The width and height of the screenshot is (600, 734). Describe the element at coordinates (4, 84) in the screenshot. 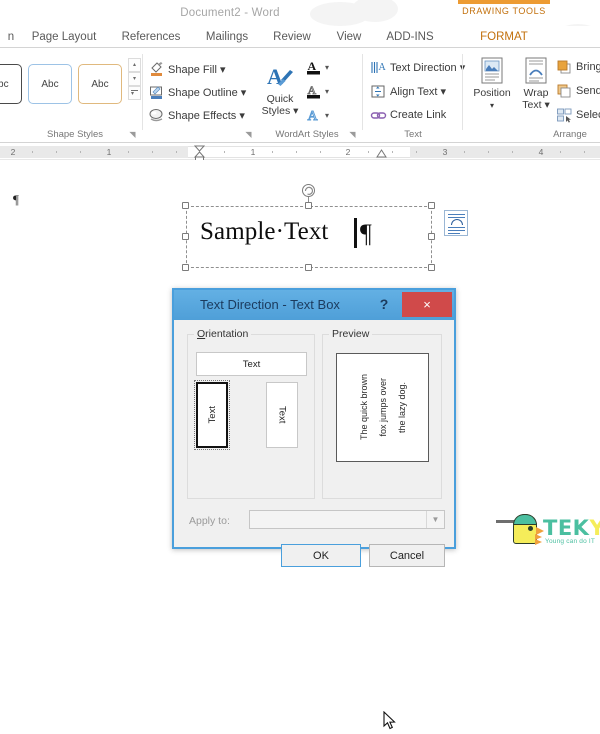

I see `shape-style-thumb-label: Abc` at that location.